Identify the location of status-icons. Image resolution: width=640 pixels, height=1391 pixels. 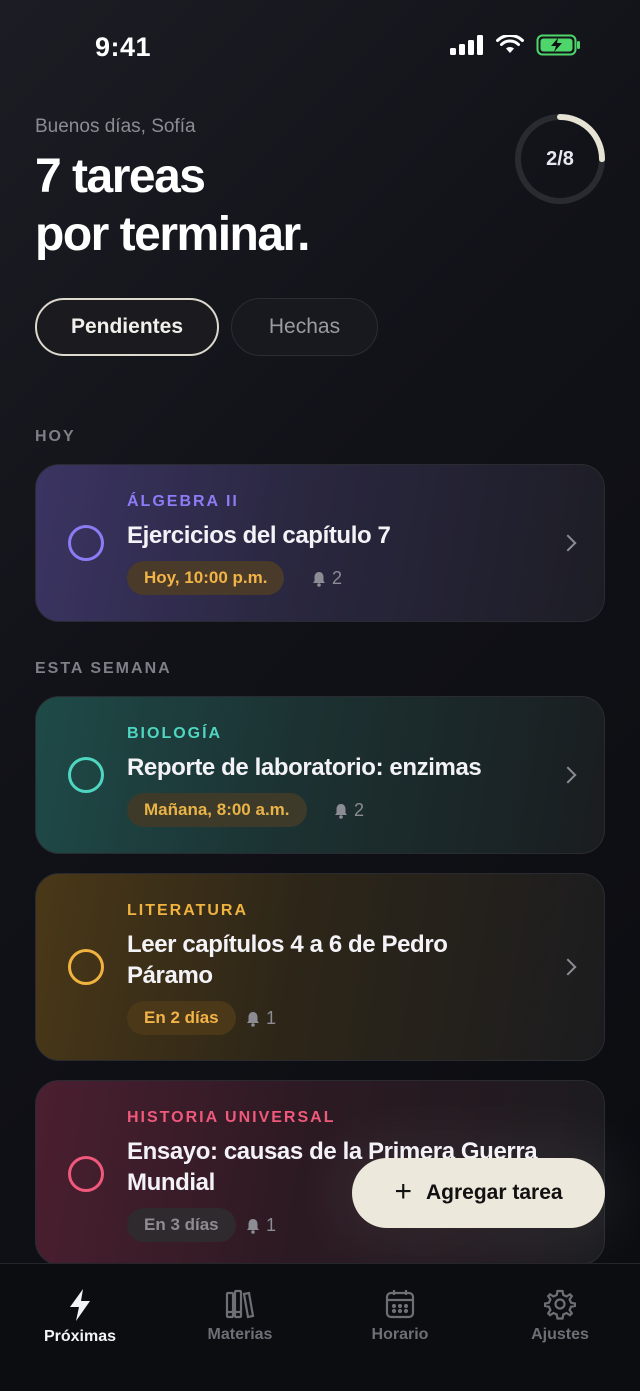
(516, 45).